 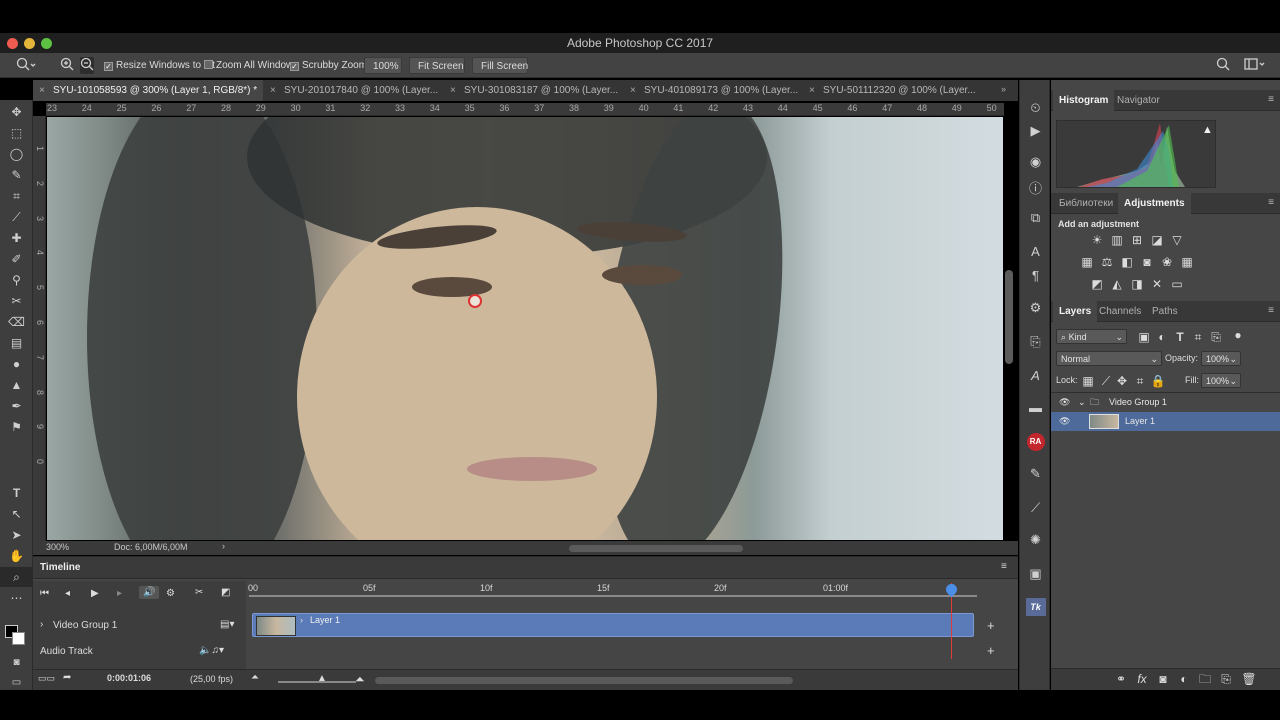 I want to click on close-window-button, so click(x=12, y=43).